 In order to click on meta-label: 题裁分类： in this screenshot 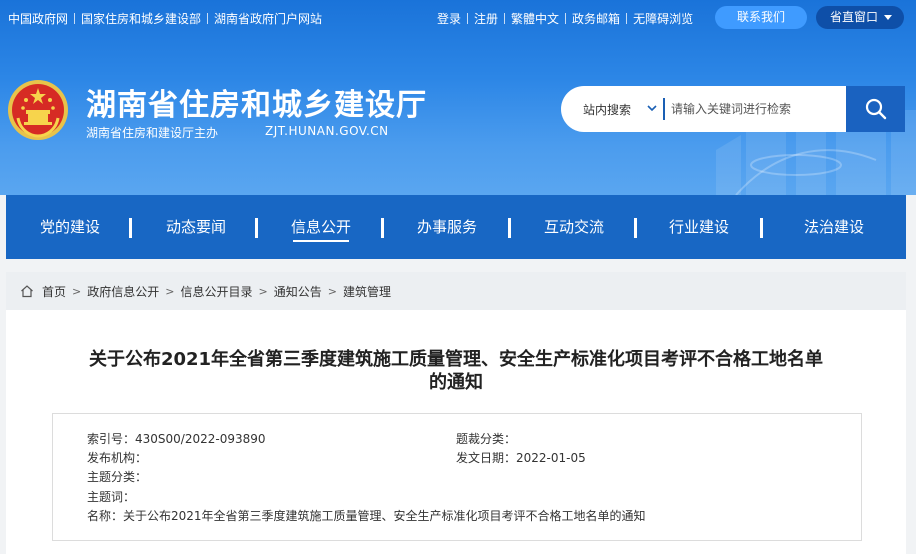, I will do `click(486, 439)`.